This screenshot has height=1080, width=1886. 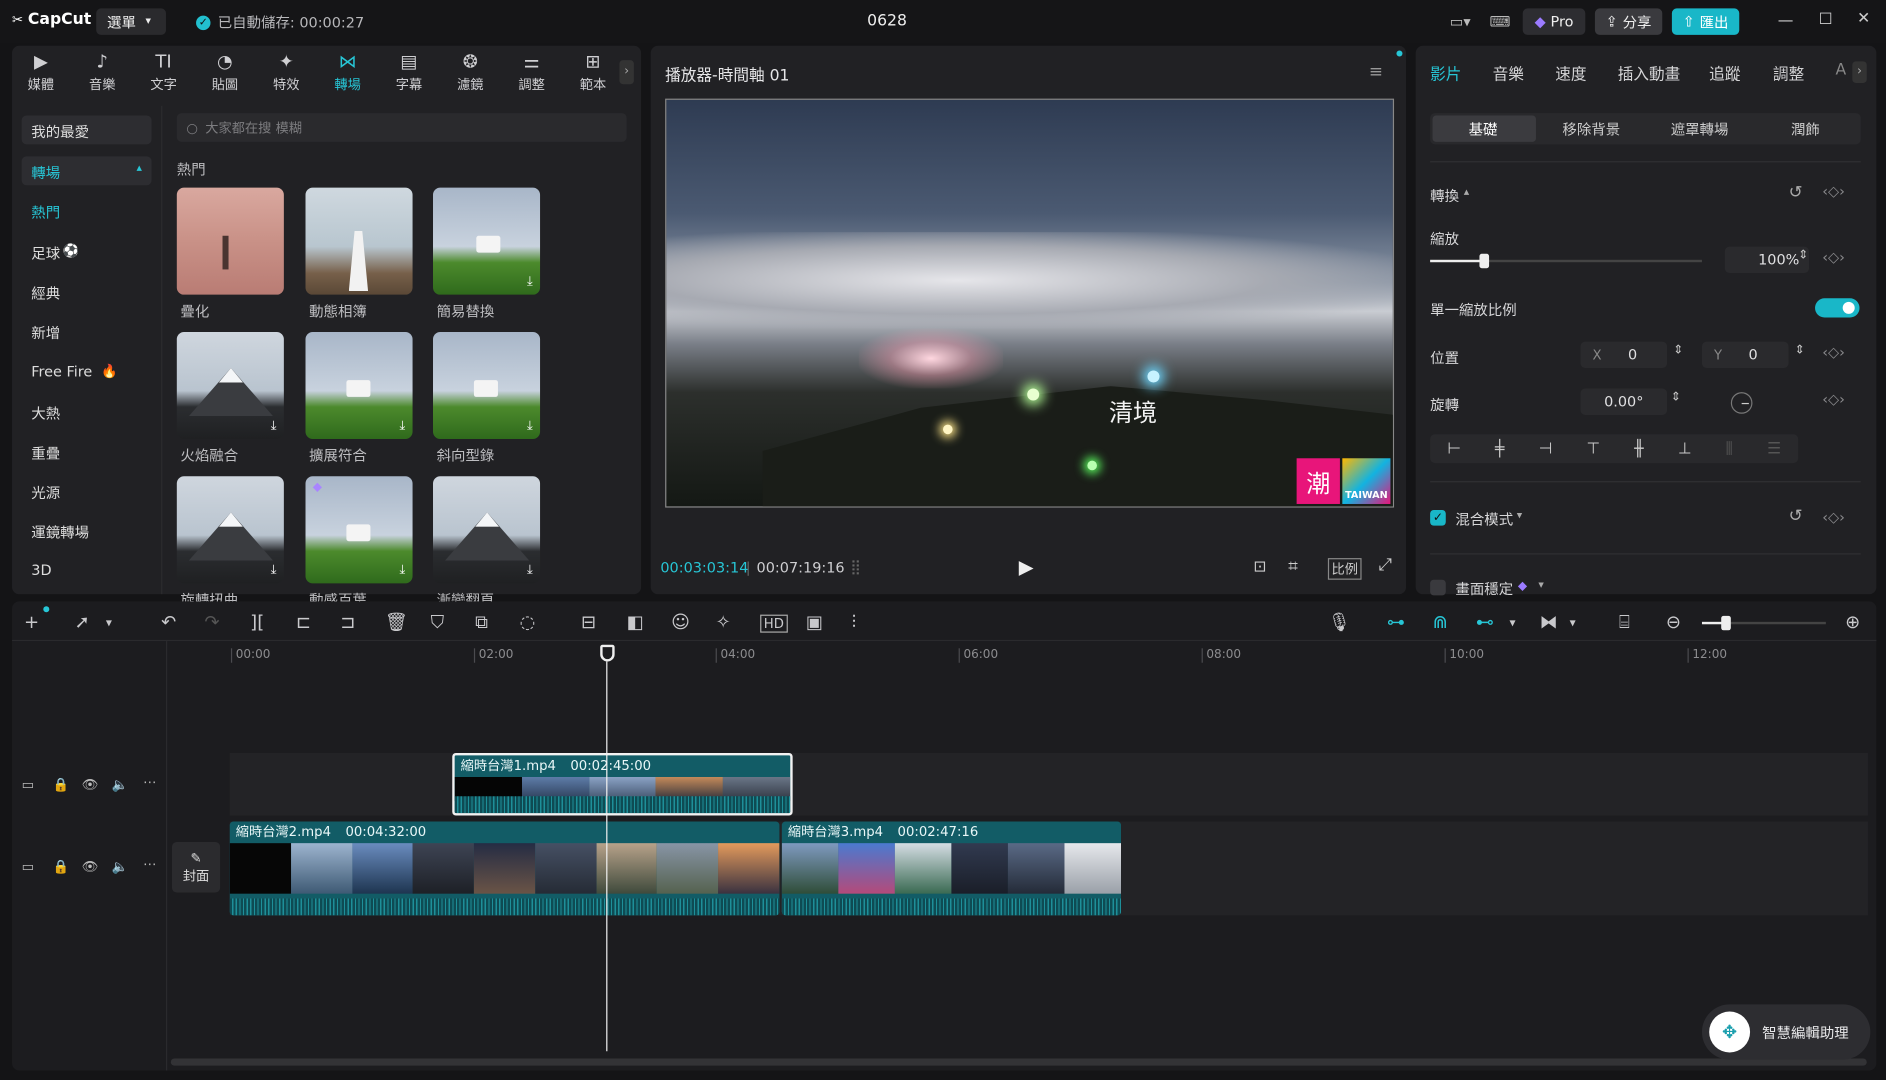 What do you see at coordinates (131, 21) in the screenshot?
I see `menu-button: 選單 ▾` at bounding box center [131, 21].